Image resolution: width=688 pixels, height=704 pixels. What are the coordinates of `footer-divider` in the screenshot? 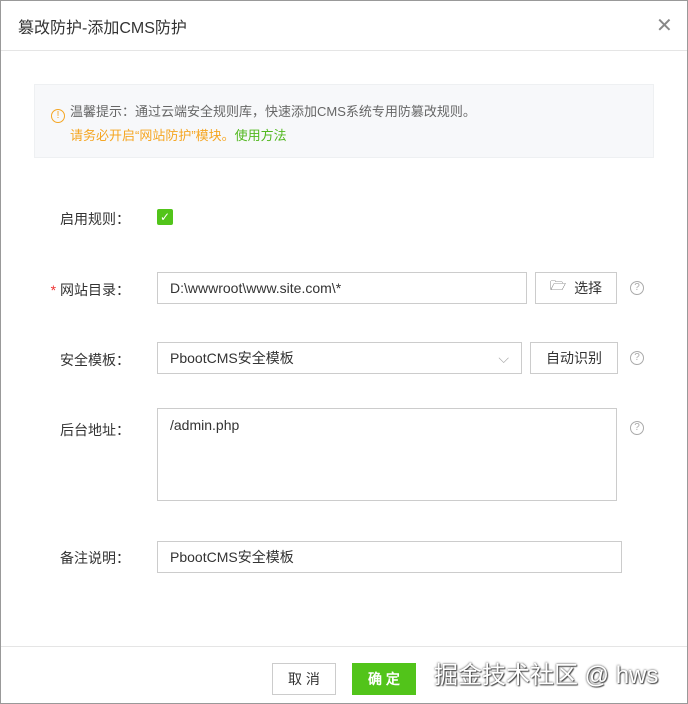 It's located at (344, 646).